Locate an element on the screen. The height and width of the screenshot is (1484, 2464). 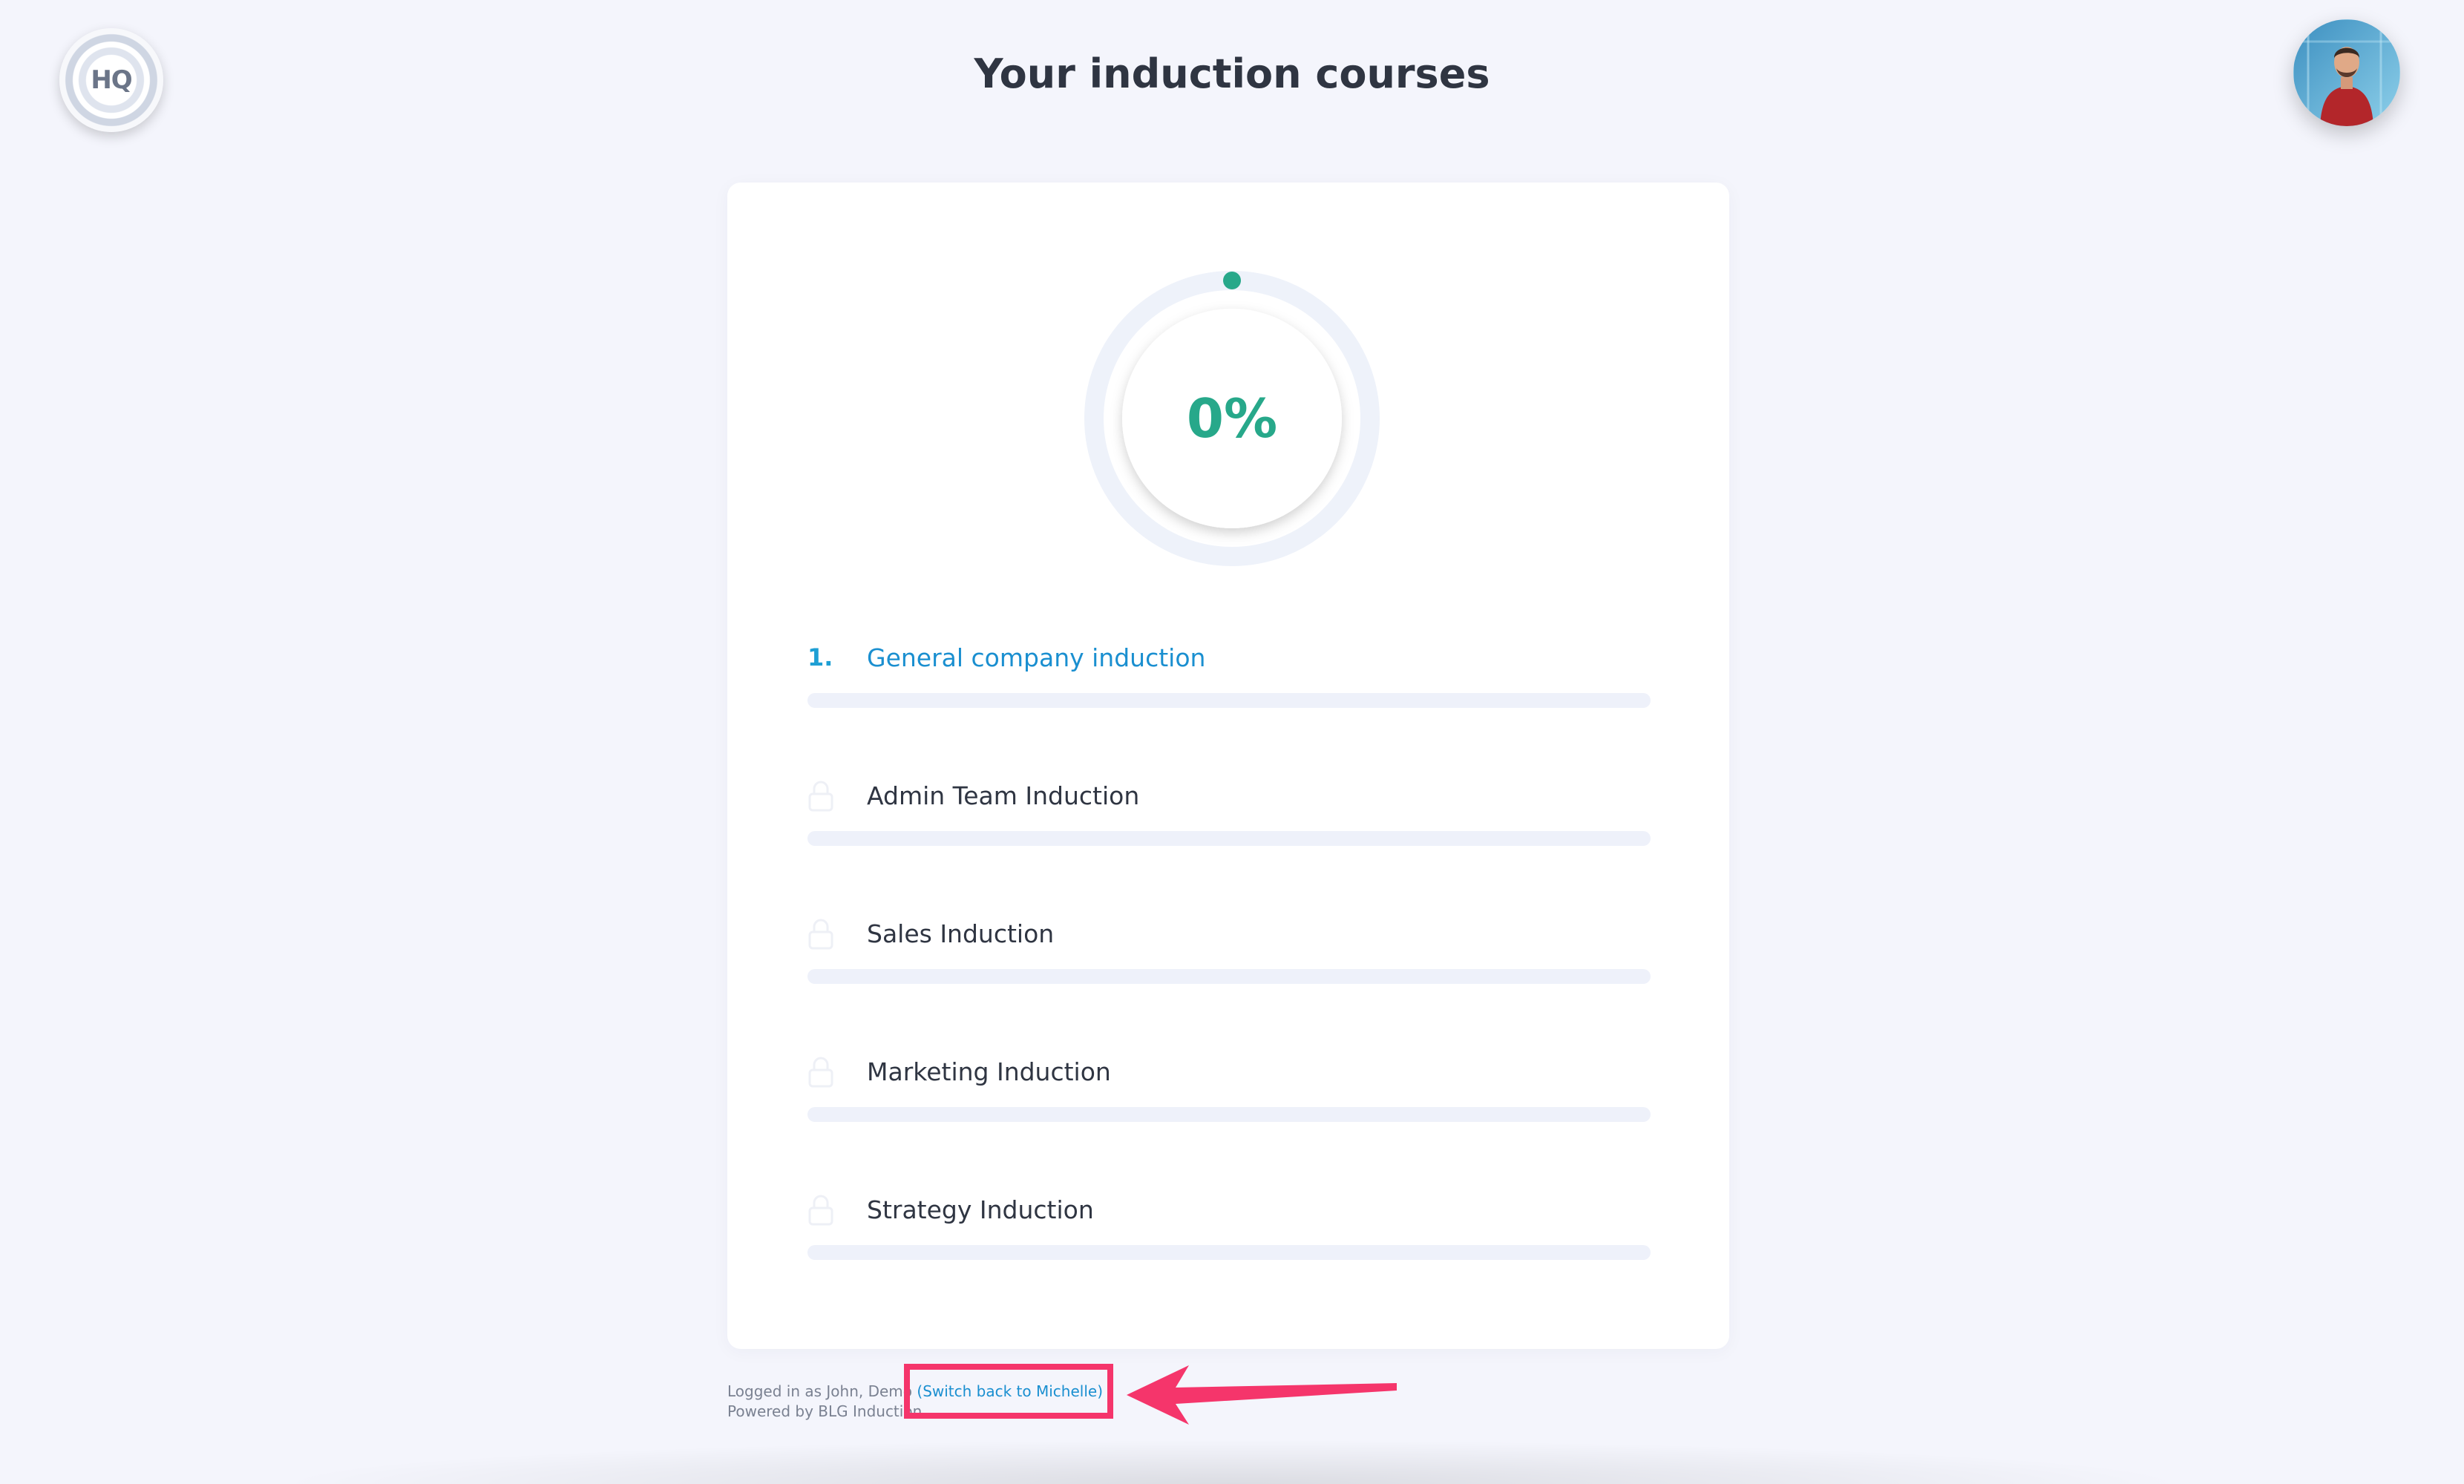
logged-in-text: Logged in as John, Demo is located at coordinates (820, 1391).